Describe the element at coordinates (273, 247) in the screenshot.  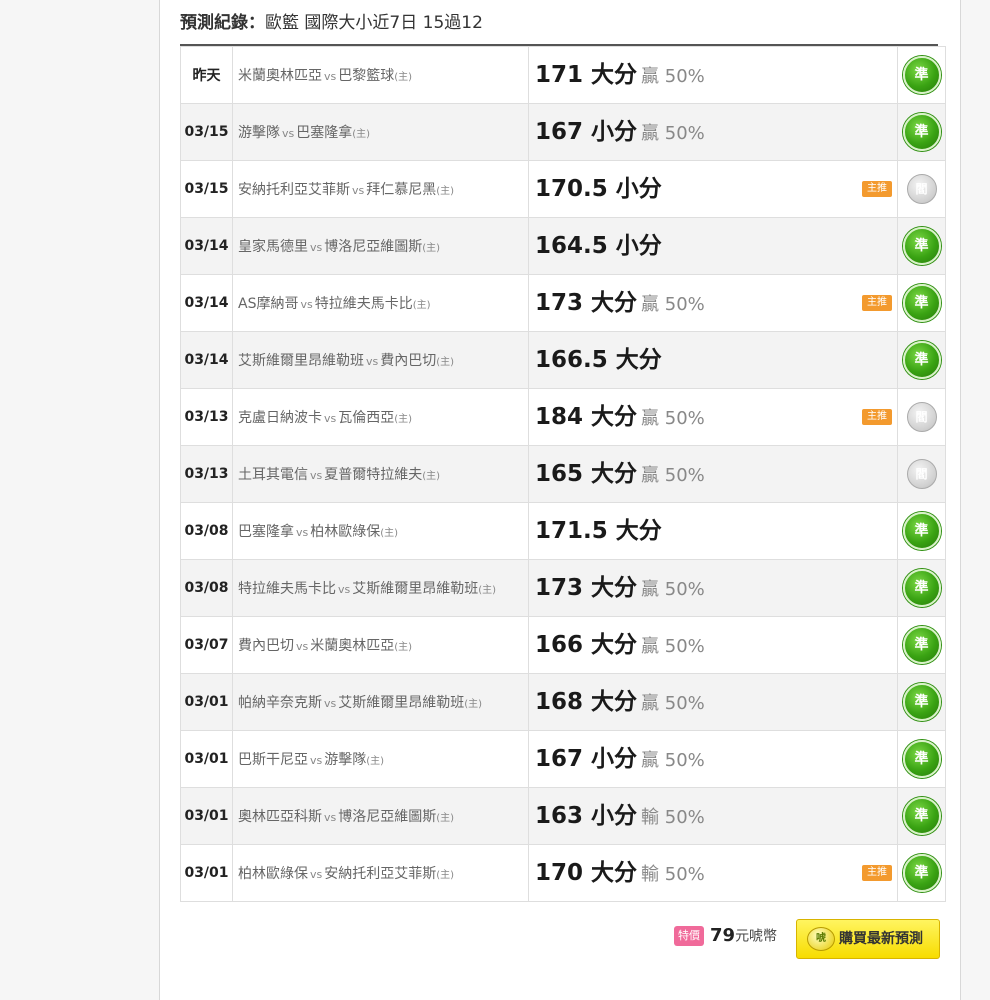
I see `home-team: 皇家馬德里` at that location.